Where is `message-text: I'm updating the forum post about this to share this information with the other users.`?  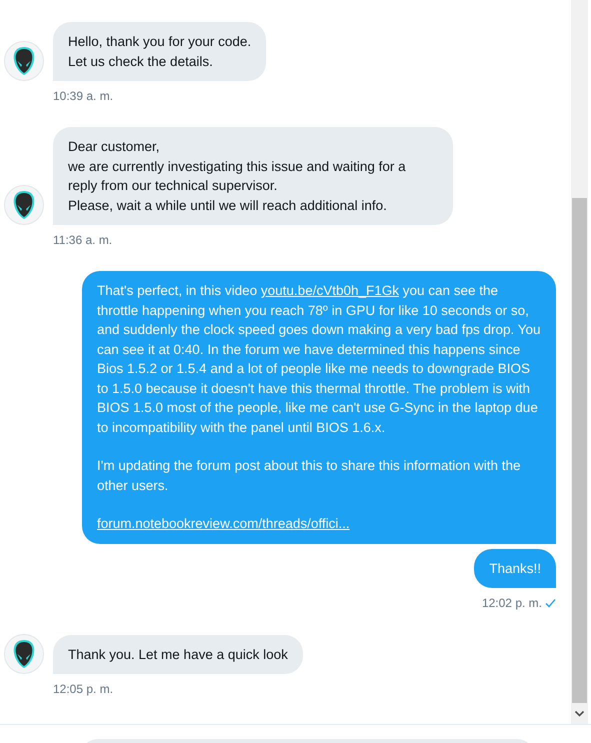
message-text: I'm updating the forum post about this to share this information with the other users. is located at coordinates (309, 475).